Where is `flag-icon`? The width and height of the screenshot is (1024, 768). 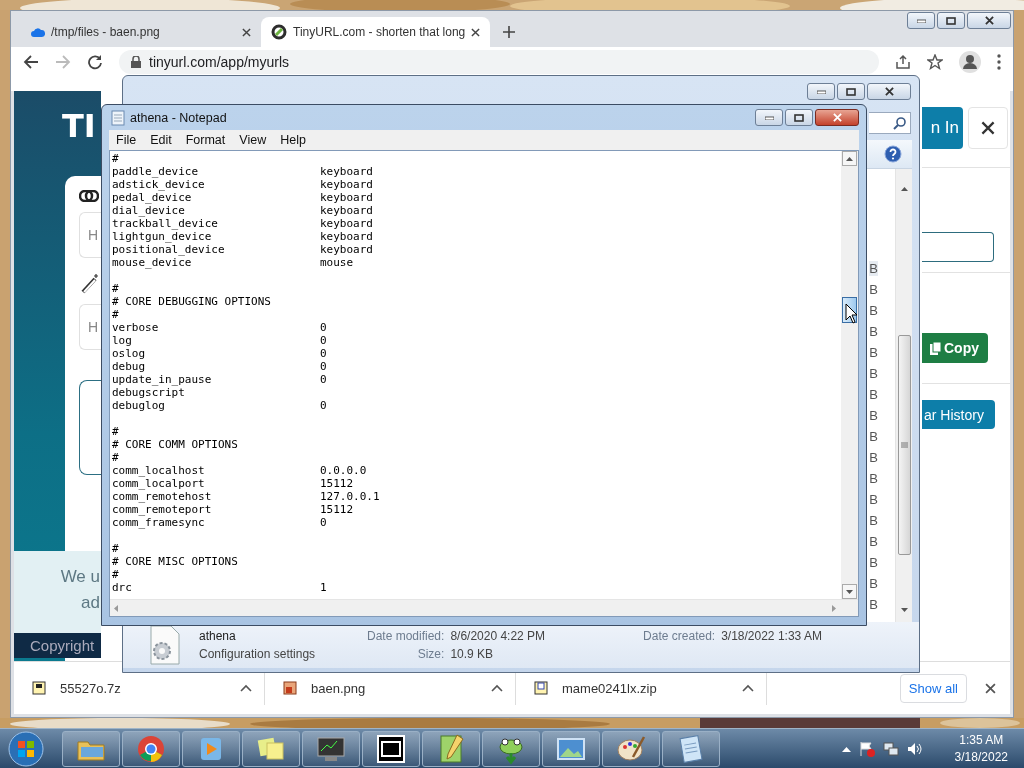
flag-icon is located at coordinates (866, 748).